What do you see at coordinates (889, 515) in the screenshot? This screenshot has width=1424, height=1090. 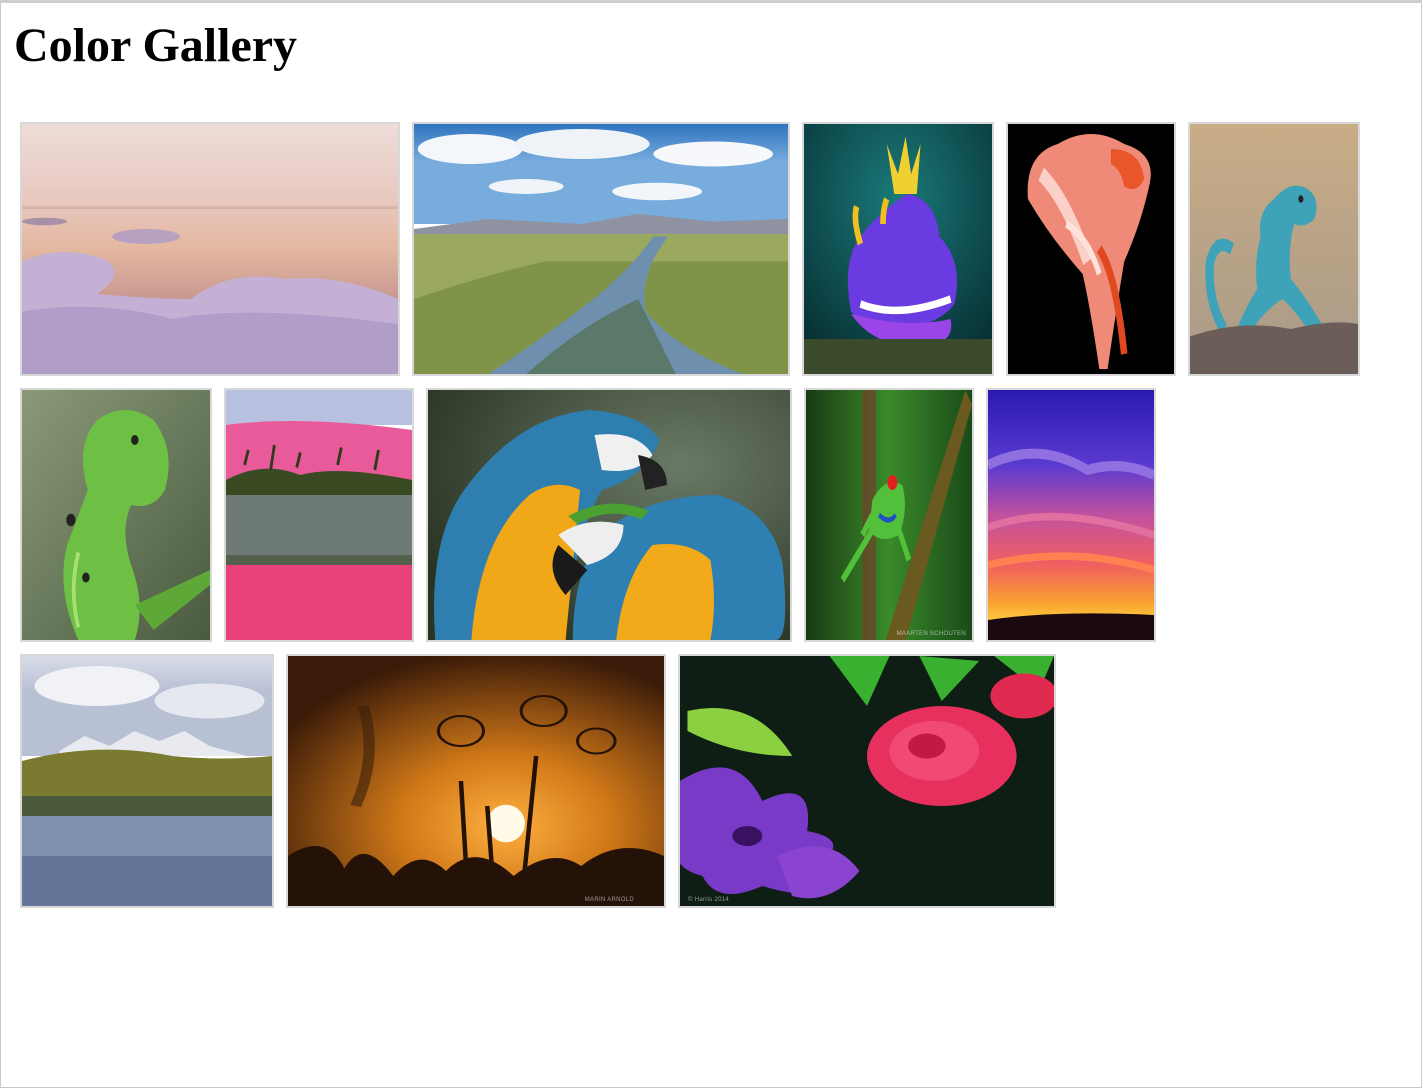 I see `gallery-photo-tree-frog: MAARTEN SCHOUTEN` at bounding box center [889, 515].